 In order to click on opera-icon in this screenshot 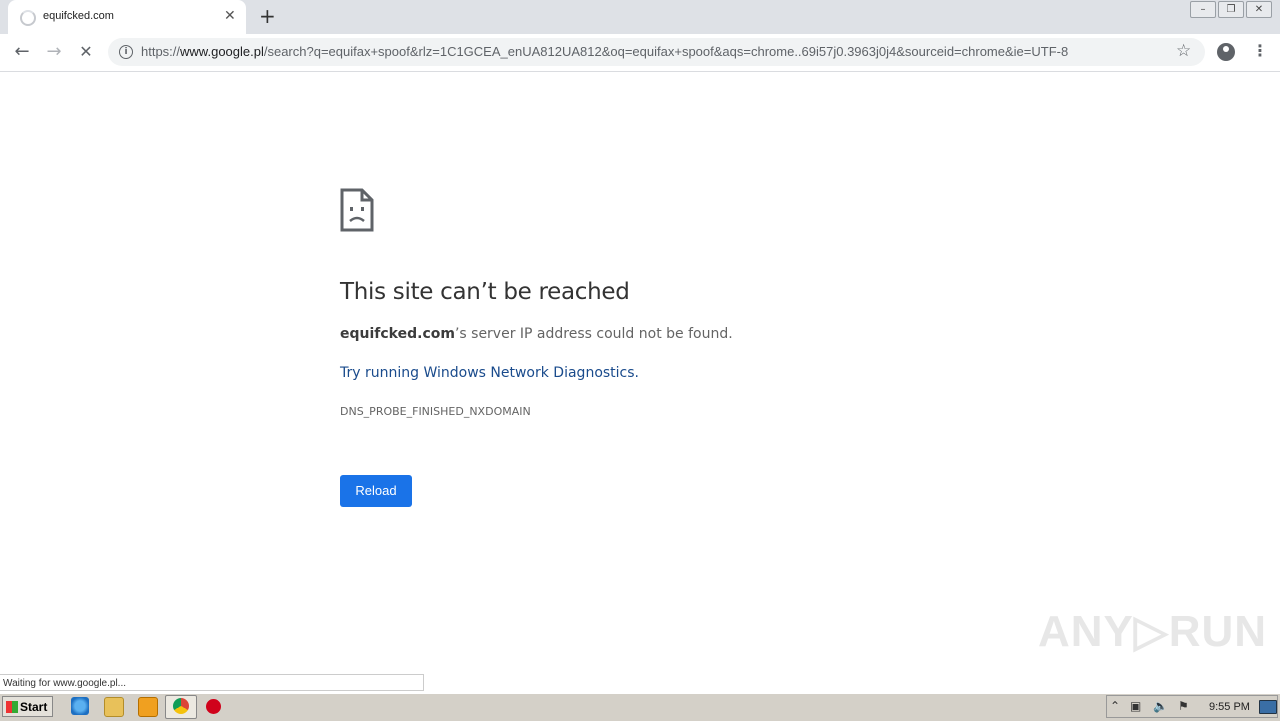, I will do `click(213, 706)`.